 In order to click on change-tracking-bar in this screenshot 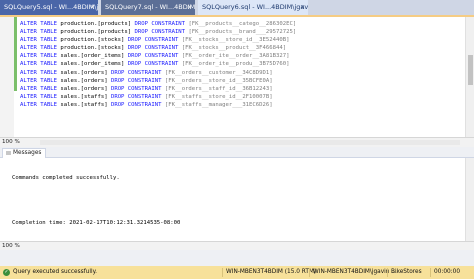, I will do `click(15, 54)`.